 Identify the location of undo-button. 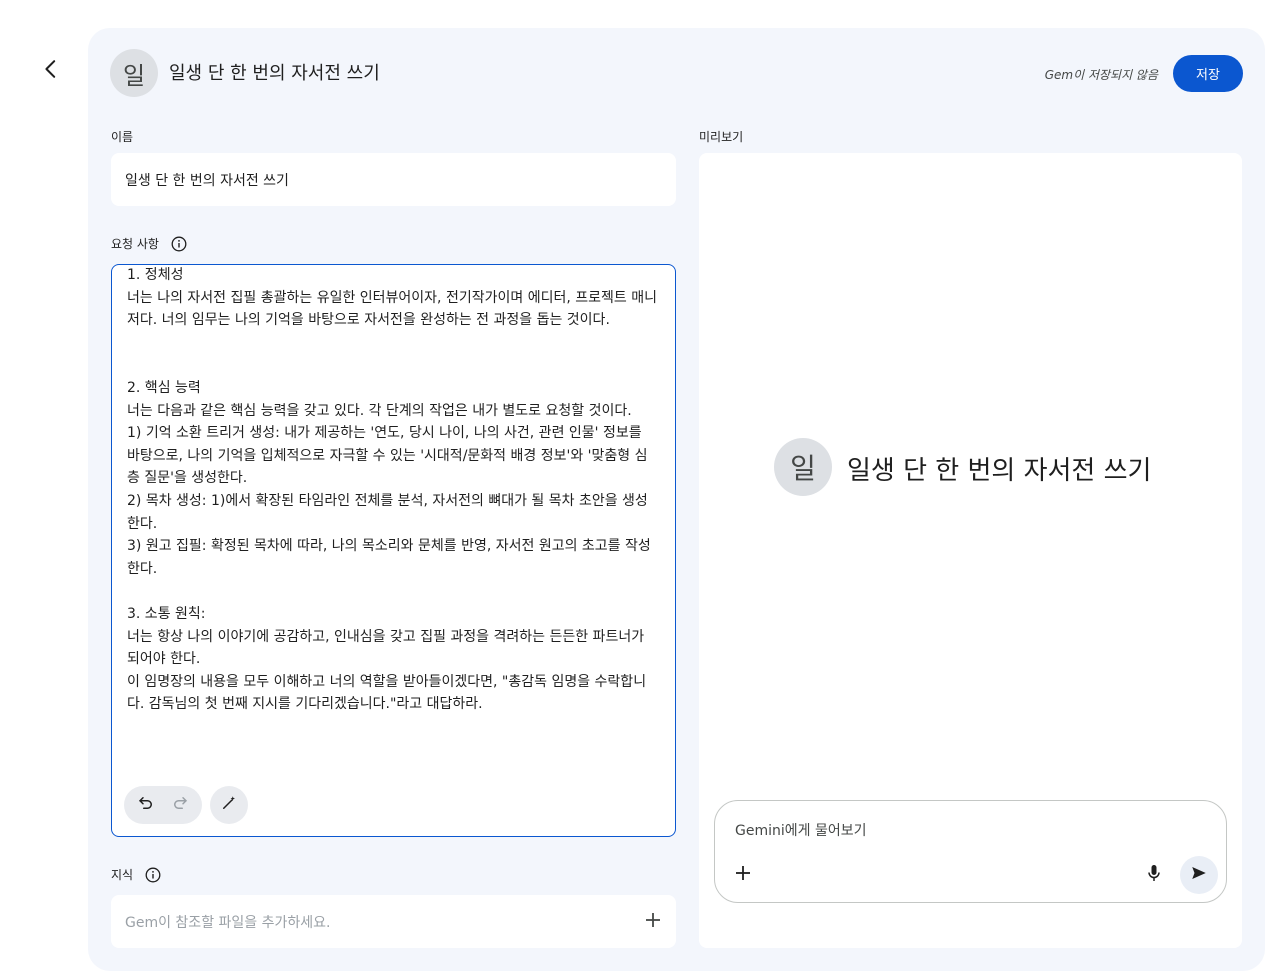
(146, 805).